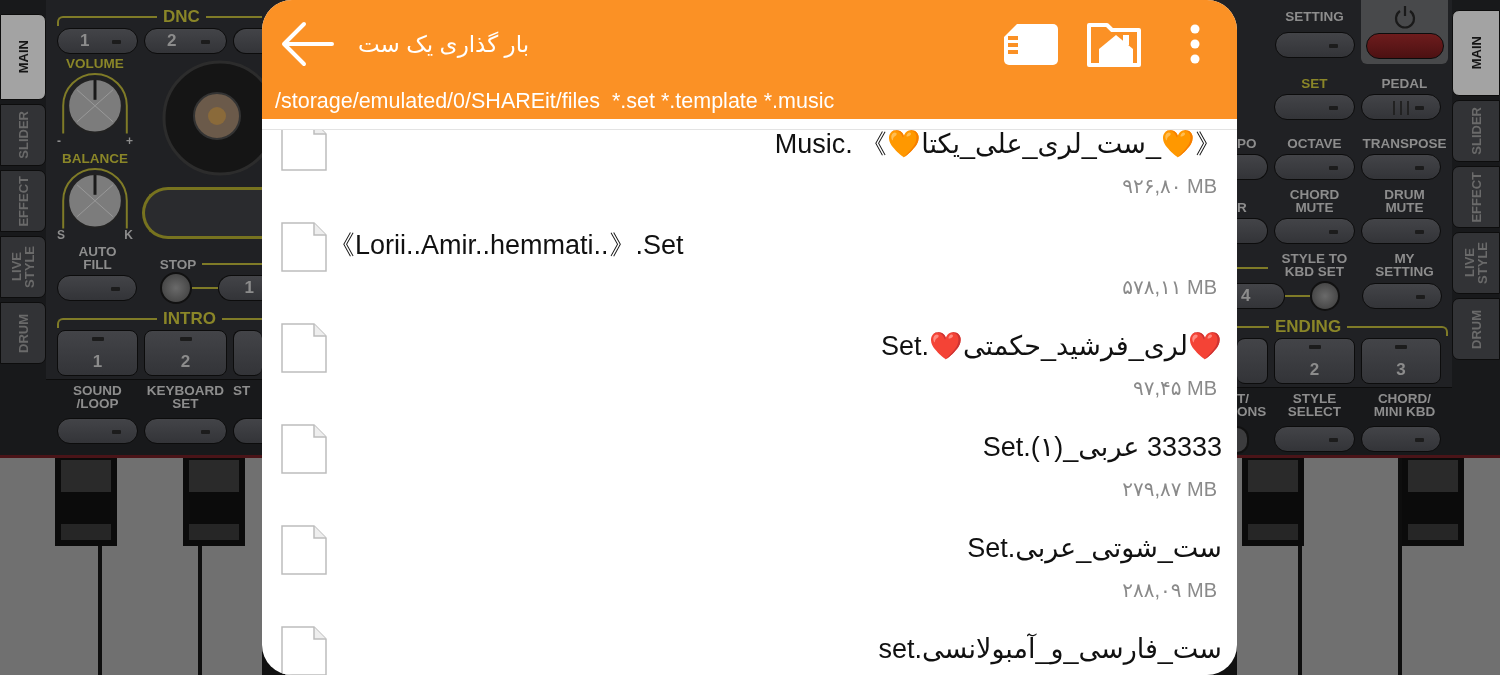 The image size is (1500, 675). Describe the element at coordinates (555, 101) in the screenshot. I see `folder-path: /storage/emulated/0/SHAREit/files *.set *.template *.music` at that location.